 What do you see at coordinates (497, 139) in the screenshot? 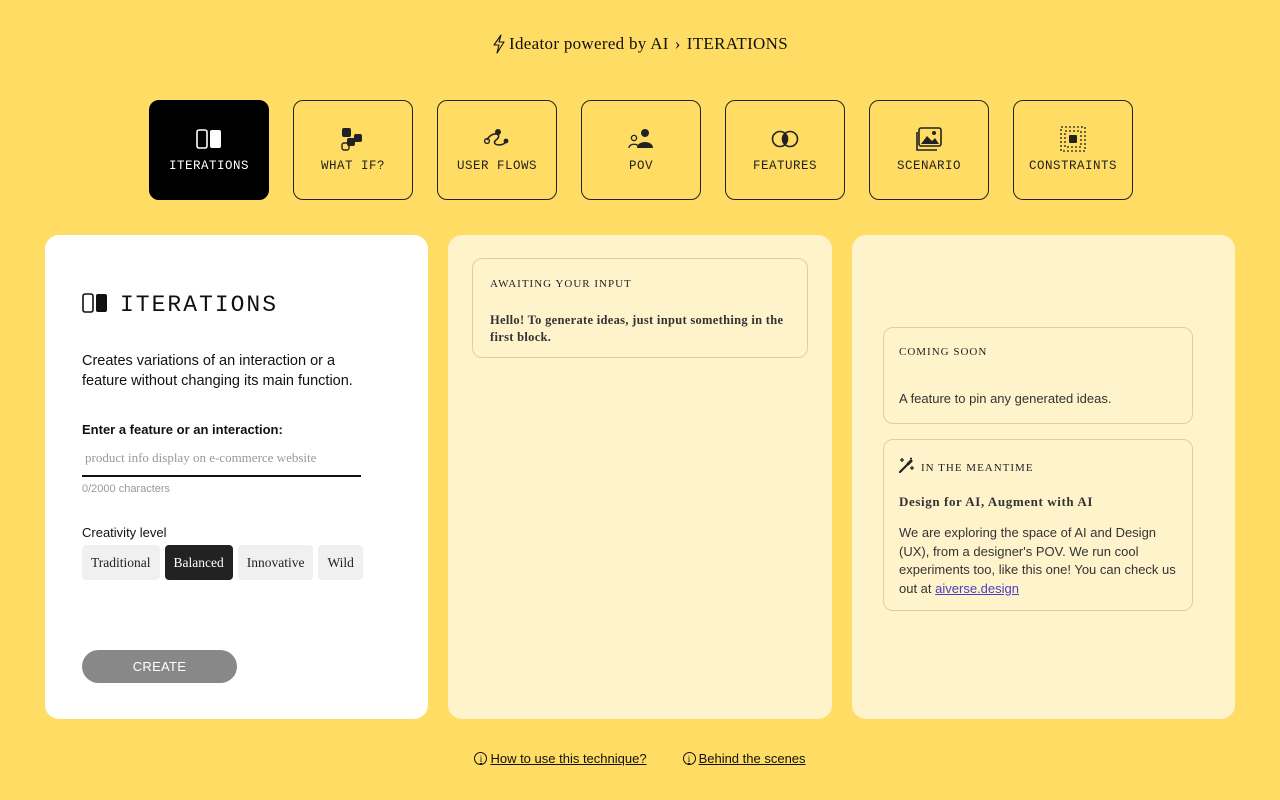
I see `user-flows-icon` at bounding box center [497, 139].